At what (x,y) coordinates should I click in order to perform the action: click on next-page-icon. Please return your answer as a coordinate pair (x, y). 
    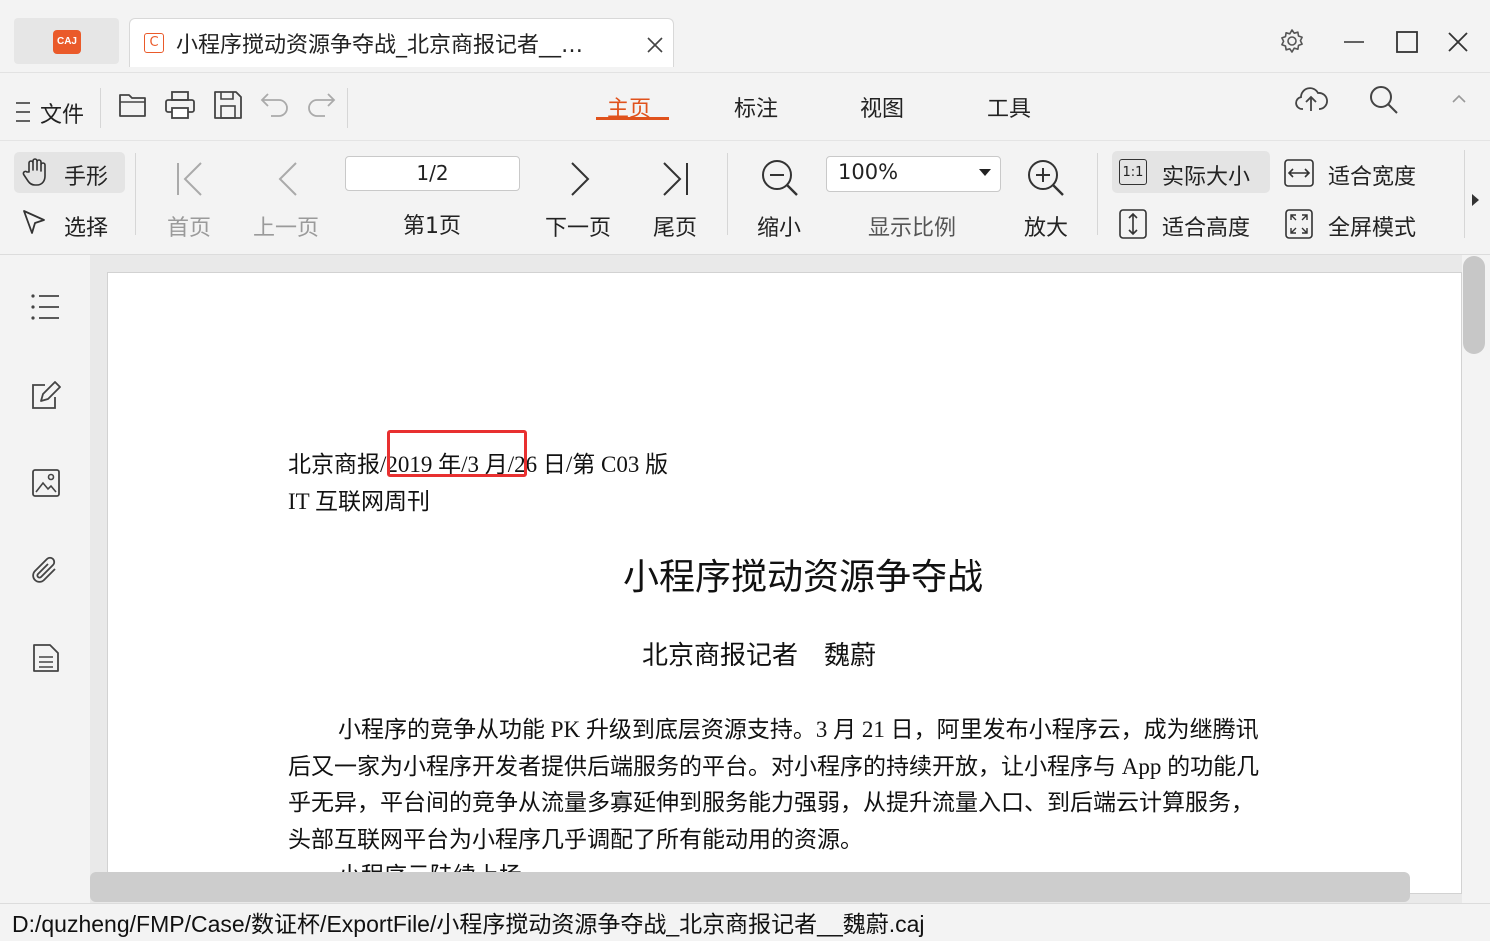
    Looking at the image, I should click on (580, 179).